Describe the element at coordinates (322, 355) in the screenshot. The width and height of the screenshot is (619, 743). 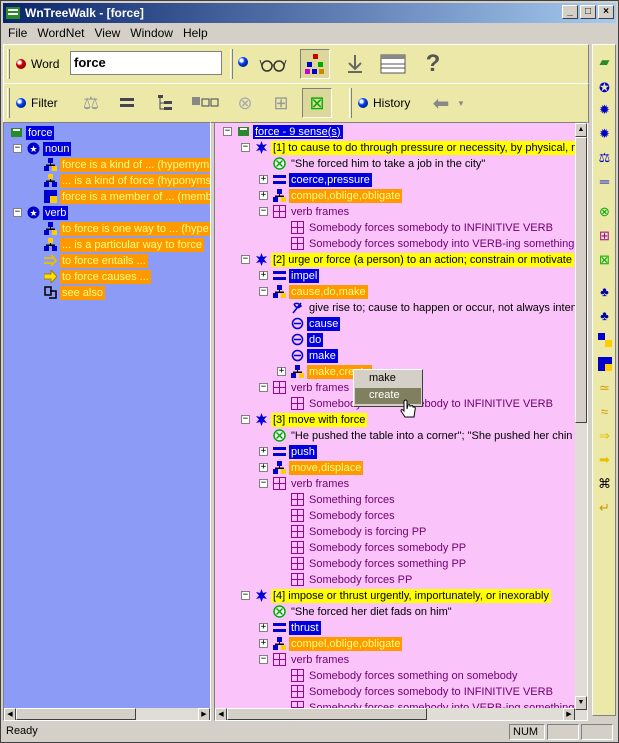
I see `tree-label: make` at that location.